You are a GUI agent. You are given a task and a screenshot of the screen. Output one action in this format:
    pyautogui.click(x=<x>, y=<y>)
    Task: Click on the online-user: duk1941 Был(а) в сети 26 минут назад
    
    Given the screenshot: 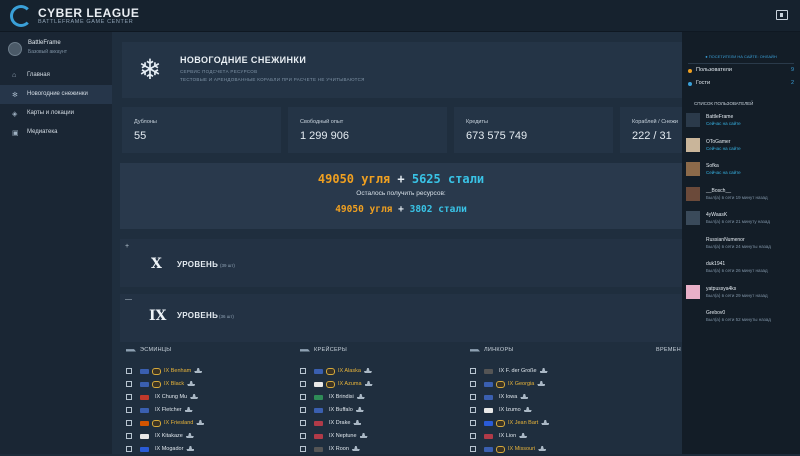 What is the action you would take?
    pyautogui.click(x=741, y=268)
    